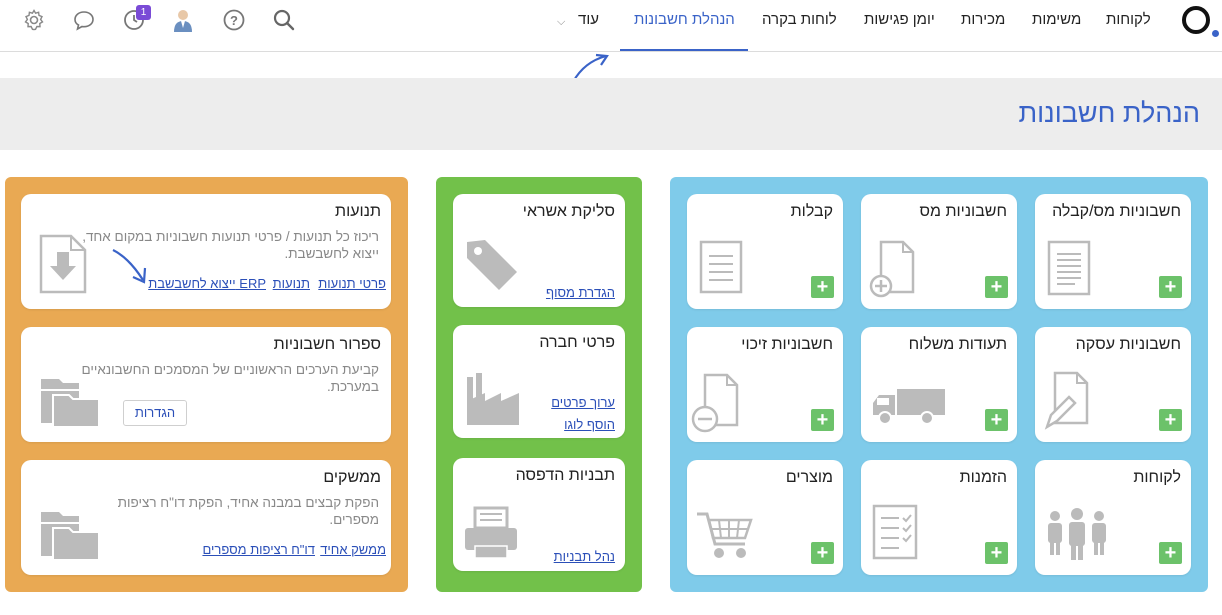  Describe the element at coordinates (1077, 534) in the screenshot. I see `people-icon` at that location.